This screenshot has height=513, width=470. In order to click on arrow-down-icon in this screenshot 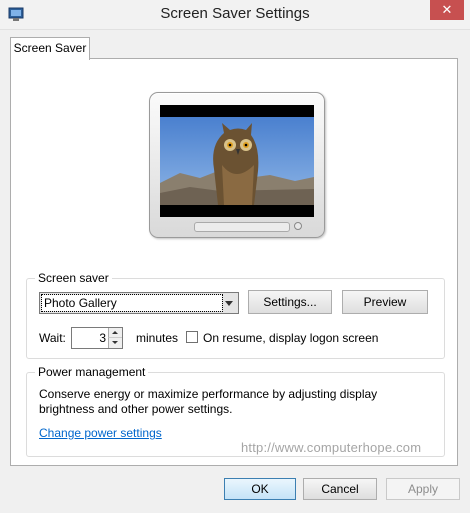, I will do `click(115, 342)`.